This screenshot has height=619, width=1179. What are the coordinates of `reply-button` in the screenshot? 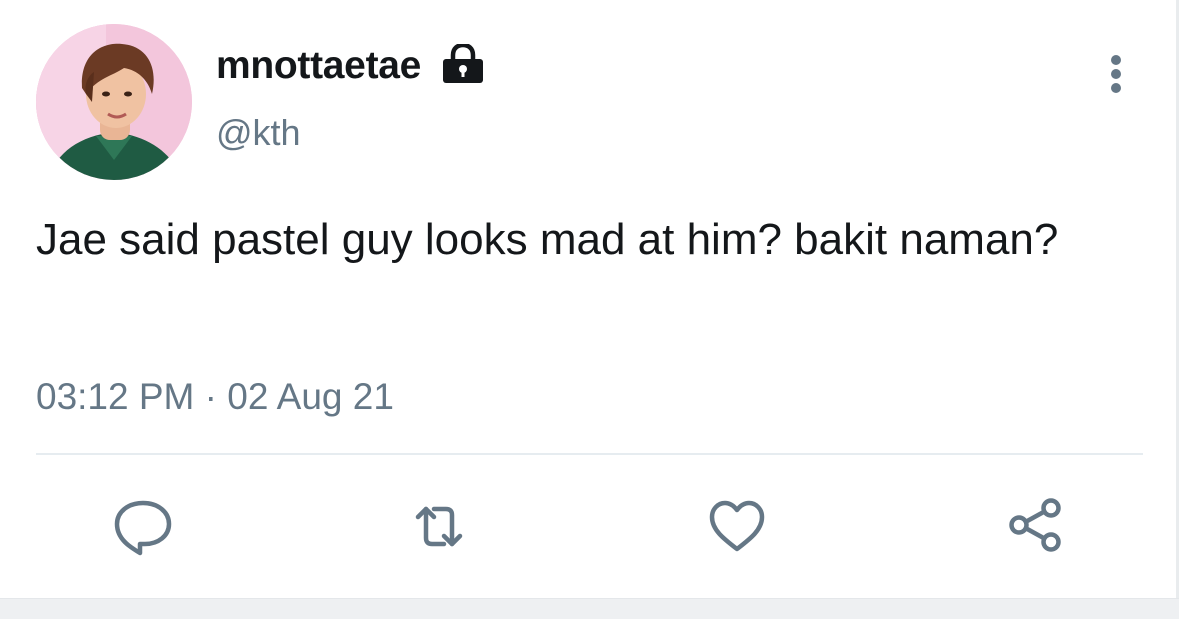 It's located at (143, 526).